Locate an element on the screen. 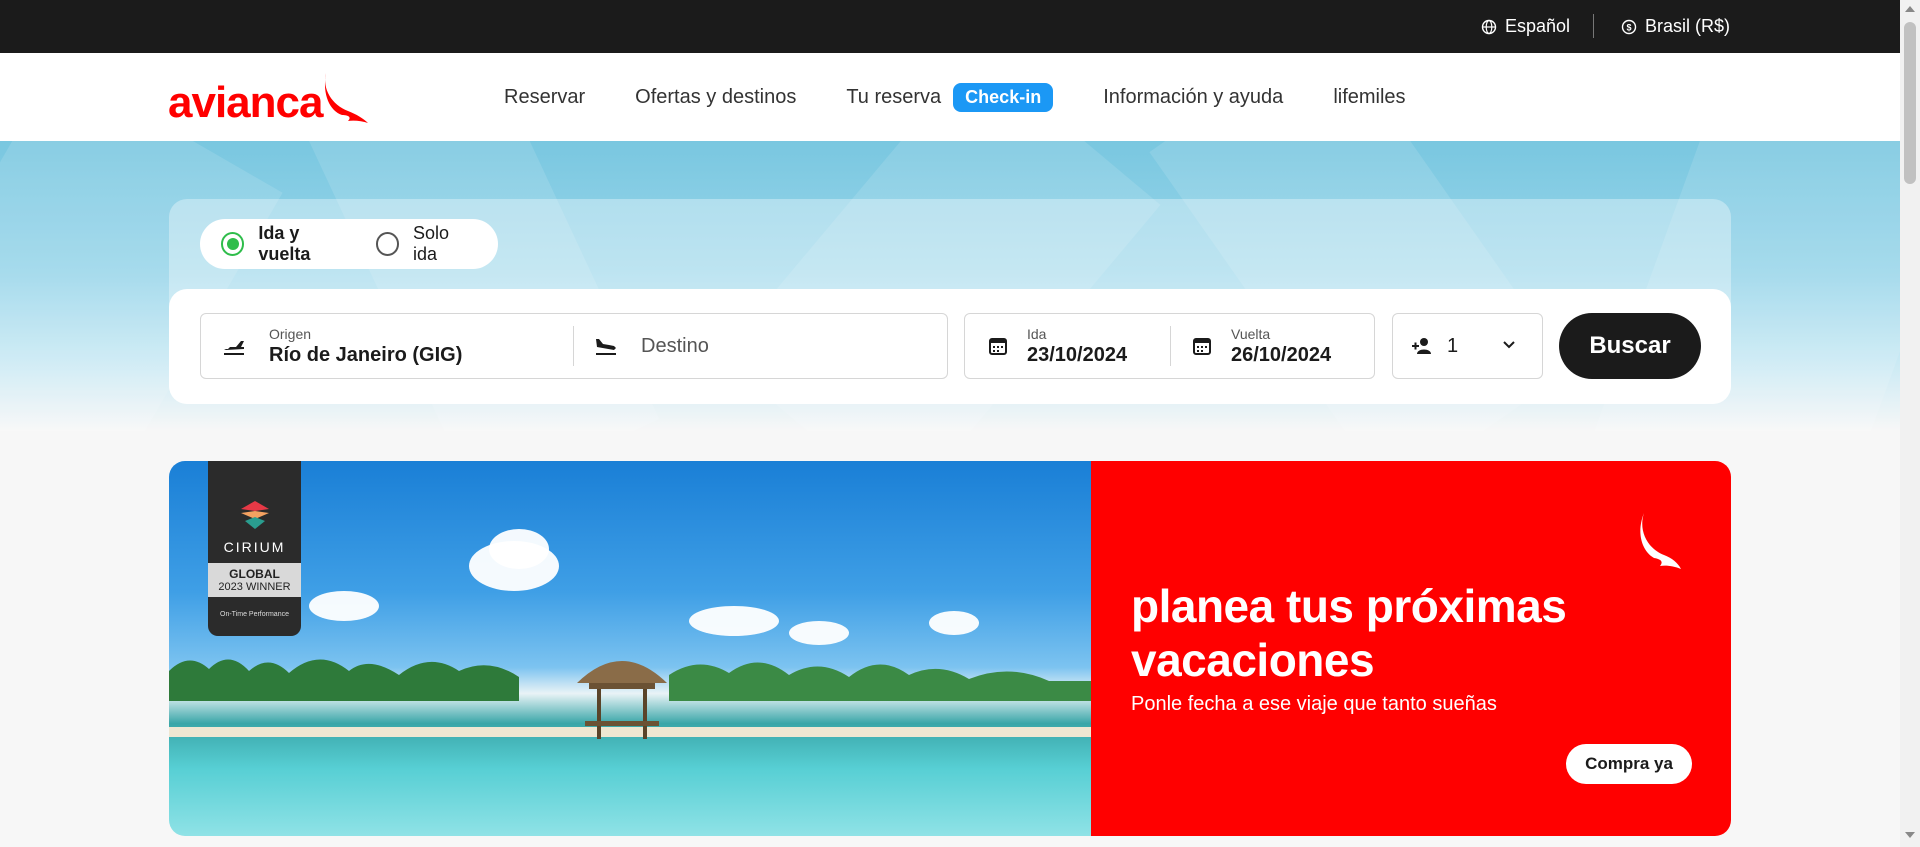 This screenshot has height=847, width=1920. country-label: Brasil (R$) is located at coordinates (1687, 26).